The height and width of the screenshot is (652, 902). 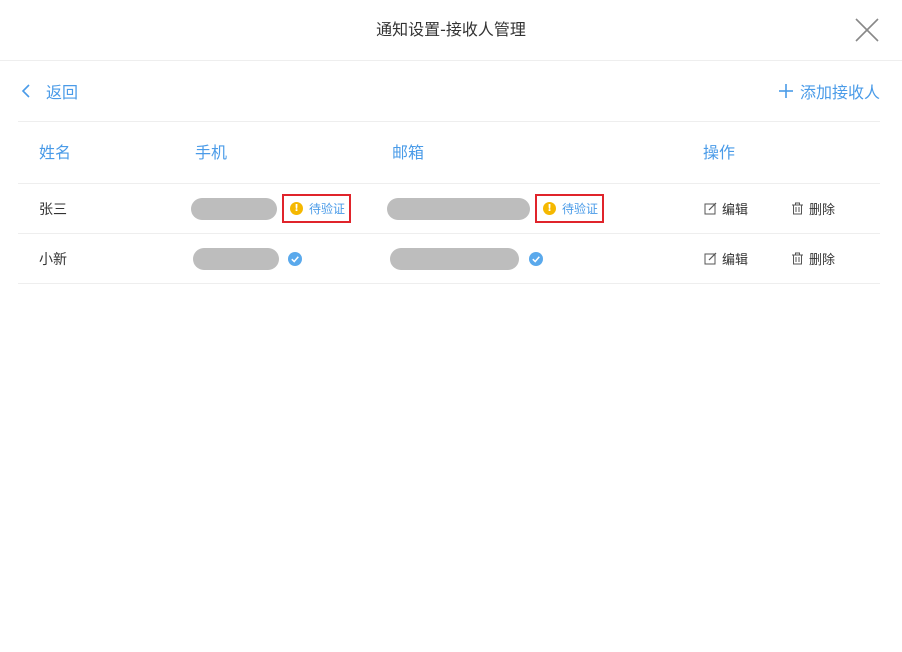 What do you see at coordinates (449, 91) in the screenshot?
I see `toolbar: 返回 添加接收人` at bounding box center [449, 91].